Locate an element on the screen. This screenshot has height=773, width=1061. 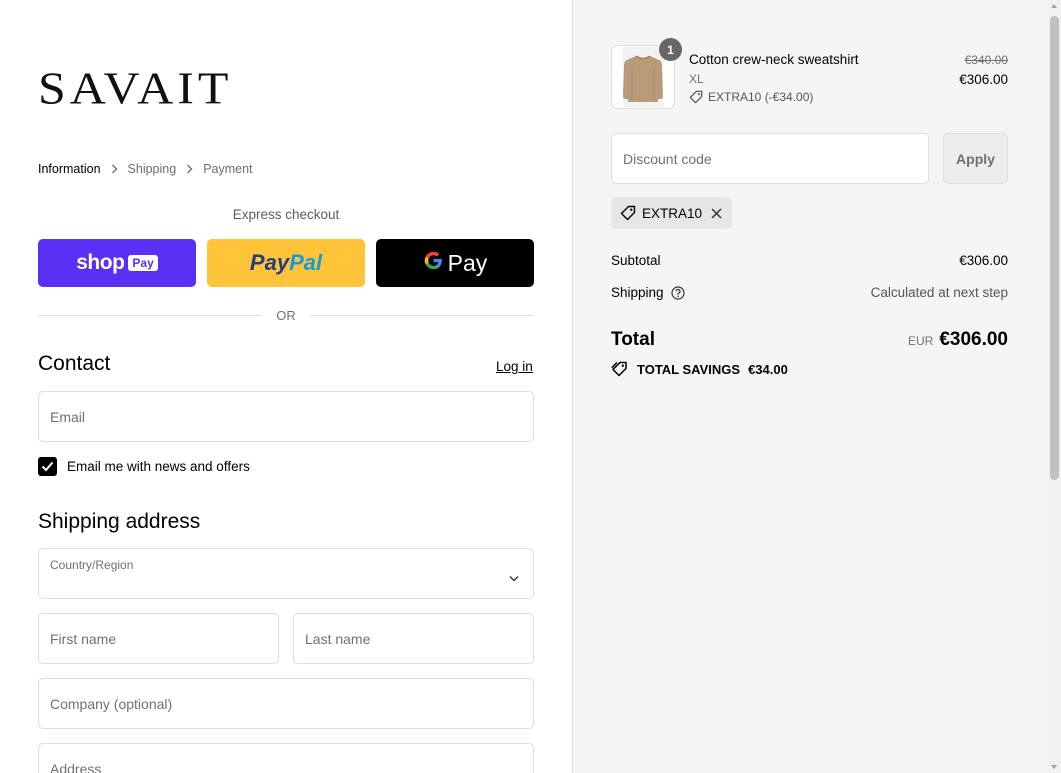
help-icon is located at coordinates (677, 292).